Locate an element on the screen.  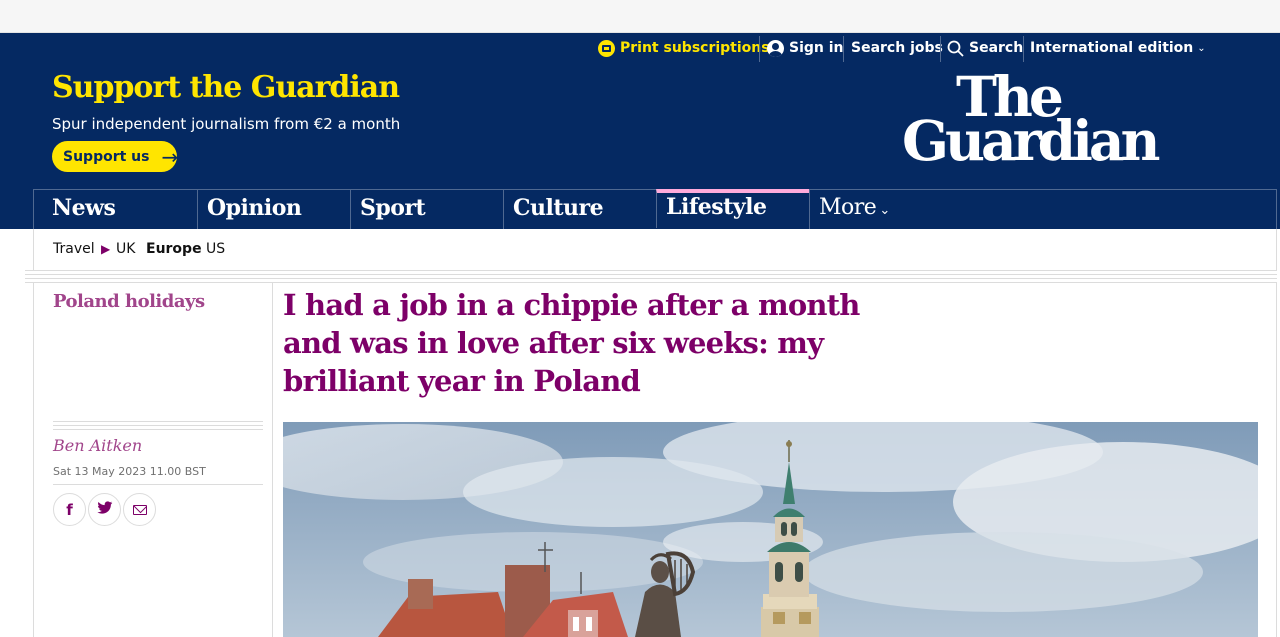
facebook-icon: f is located at coordinates (69, 509).